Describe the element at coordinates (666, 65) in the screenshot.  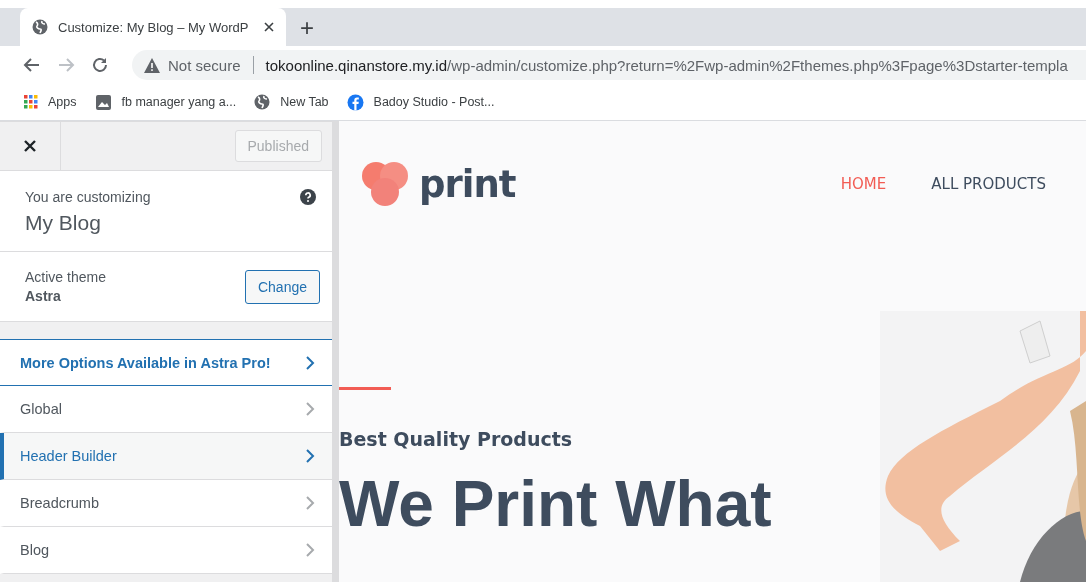
I see `url-text: tokoonline.qinanstore.my.id/wp-admin/customize.php?return=%2Fwp-admin%2Fthemes.php%3Fpage%3Dstarter-templa` at that location.